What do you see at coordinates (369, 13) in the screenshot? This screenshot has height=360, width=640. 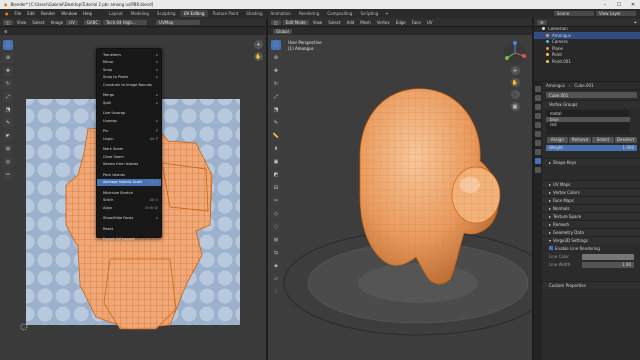 I see `tab-scripting: Scripting` at bounding box center [369, 13].